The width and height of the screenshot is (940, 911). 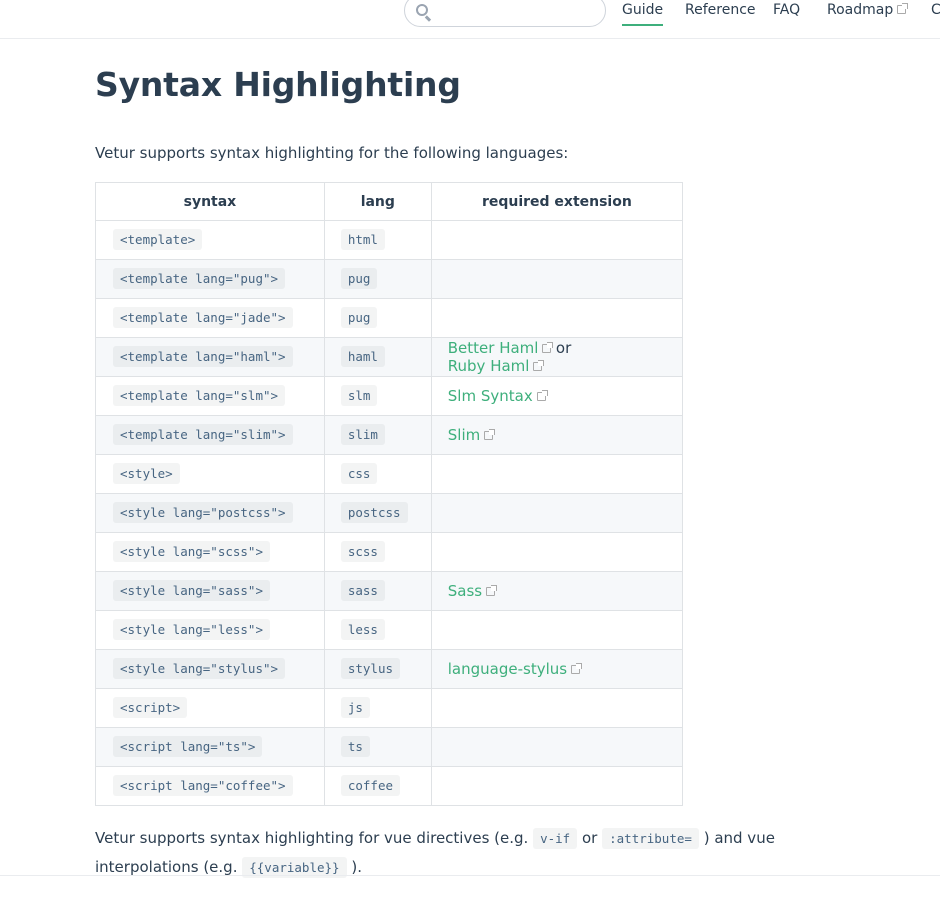 What do you see at coordinates (362, 356) in the screenshot?
I see `lang-code: haml` at bounding box center [362, 356].